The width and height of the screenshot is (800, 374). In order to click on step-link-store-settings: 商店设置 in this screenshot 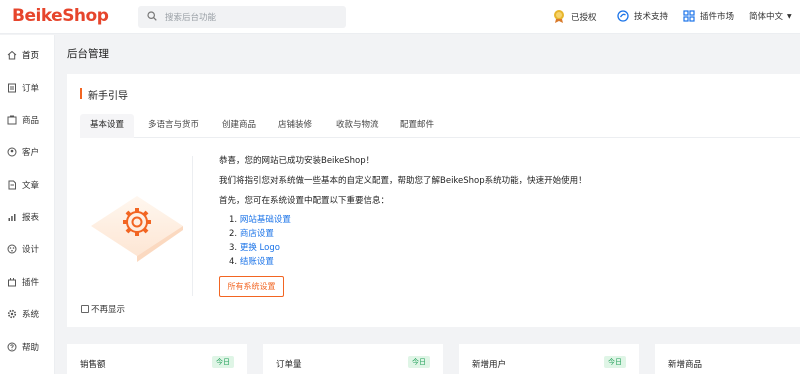, I will do `click(257, 234)`.